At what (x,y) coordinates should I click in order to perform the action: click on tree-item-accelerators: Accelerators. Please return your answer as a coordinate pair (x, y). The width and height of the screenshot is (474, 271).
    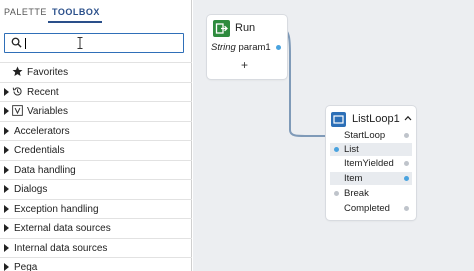
    Looking at the image, I should click on (96, 130).